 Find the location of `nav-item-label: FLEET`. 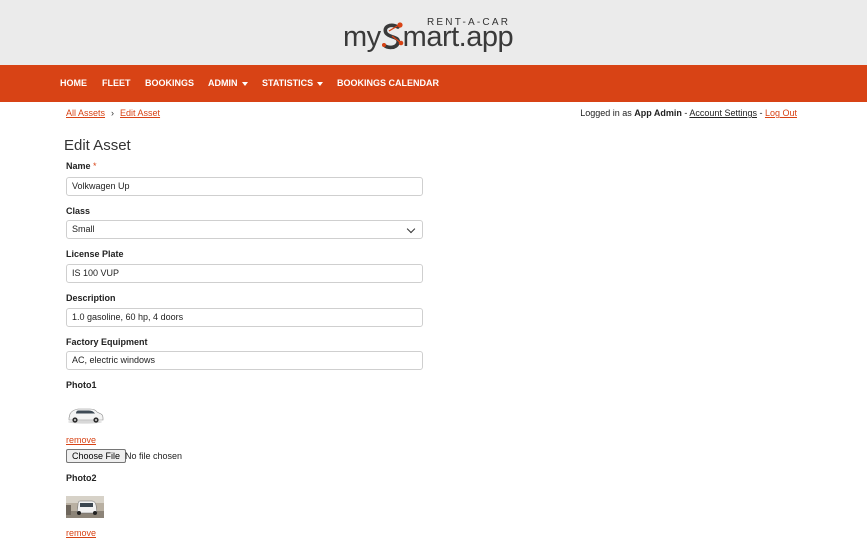

nav-item-label: FLEET is located at coordinates (116, 83).